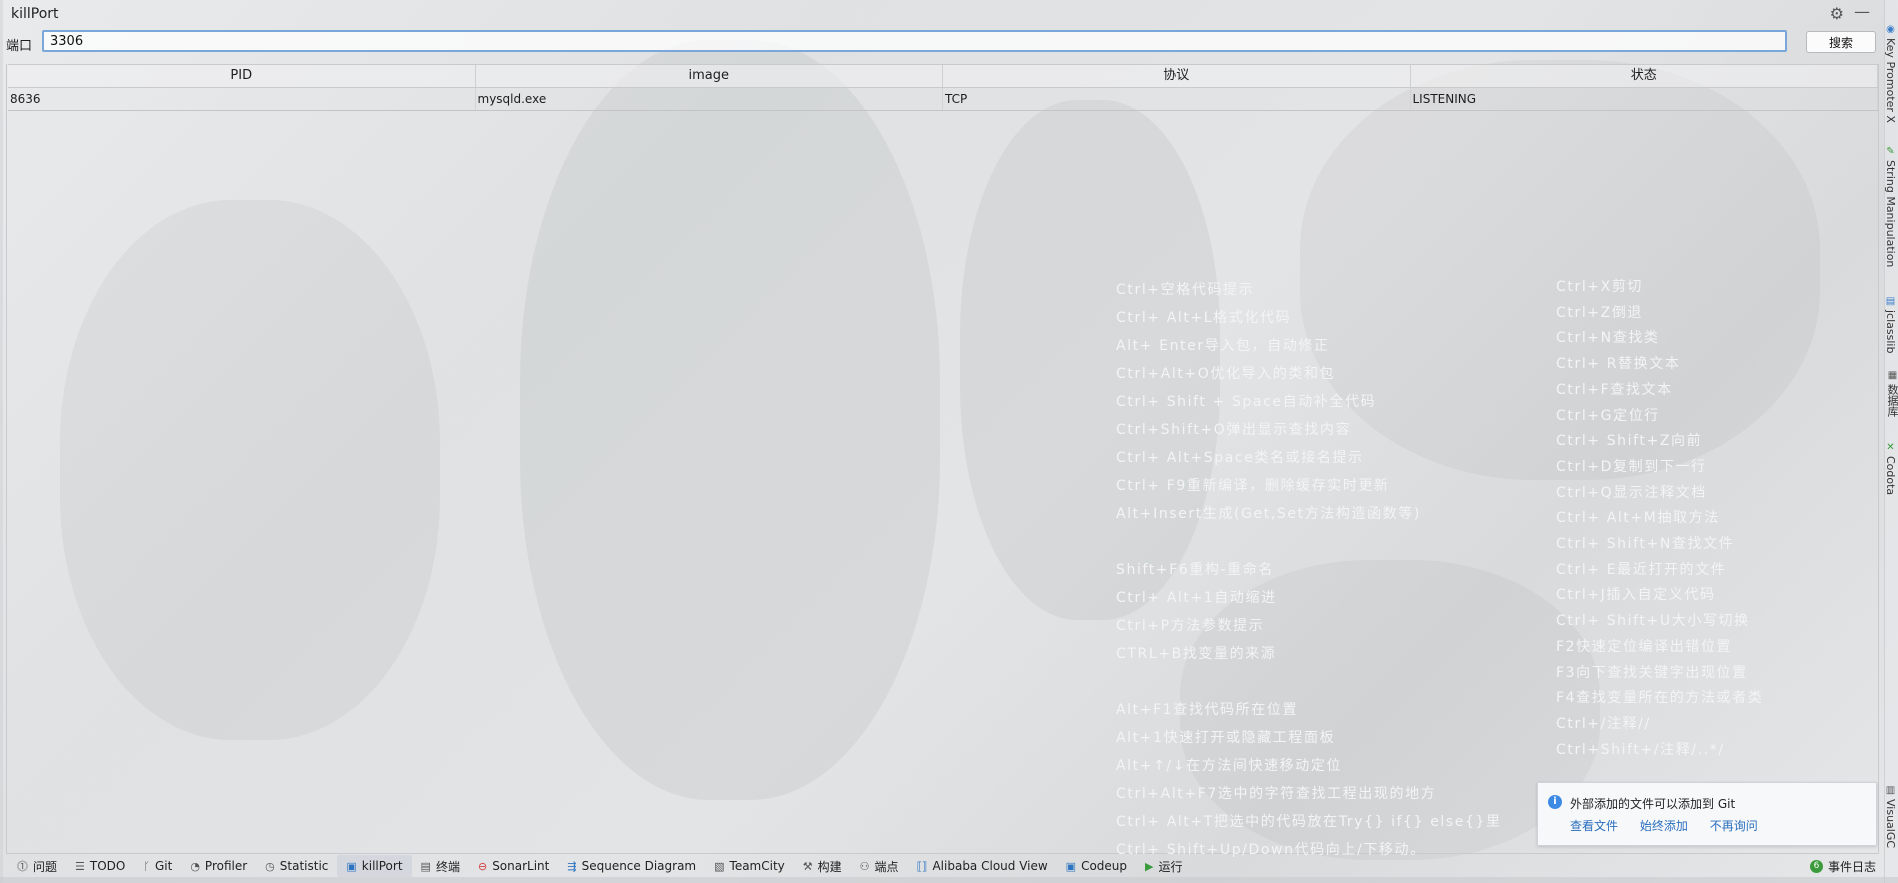 This screenshot has width=1898, height=883. Describe the element at coordinates (1652, 672) in the screenshot. I see `shortcut-item: F3向下查找关键字出现位置` at that location.